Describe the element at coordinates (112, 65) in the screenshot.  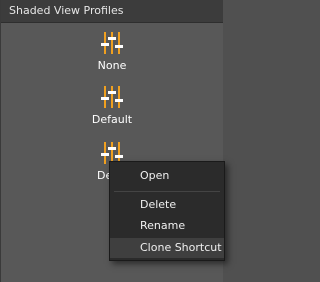
I see `profile-label: None` at that location.